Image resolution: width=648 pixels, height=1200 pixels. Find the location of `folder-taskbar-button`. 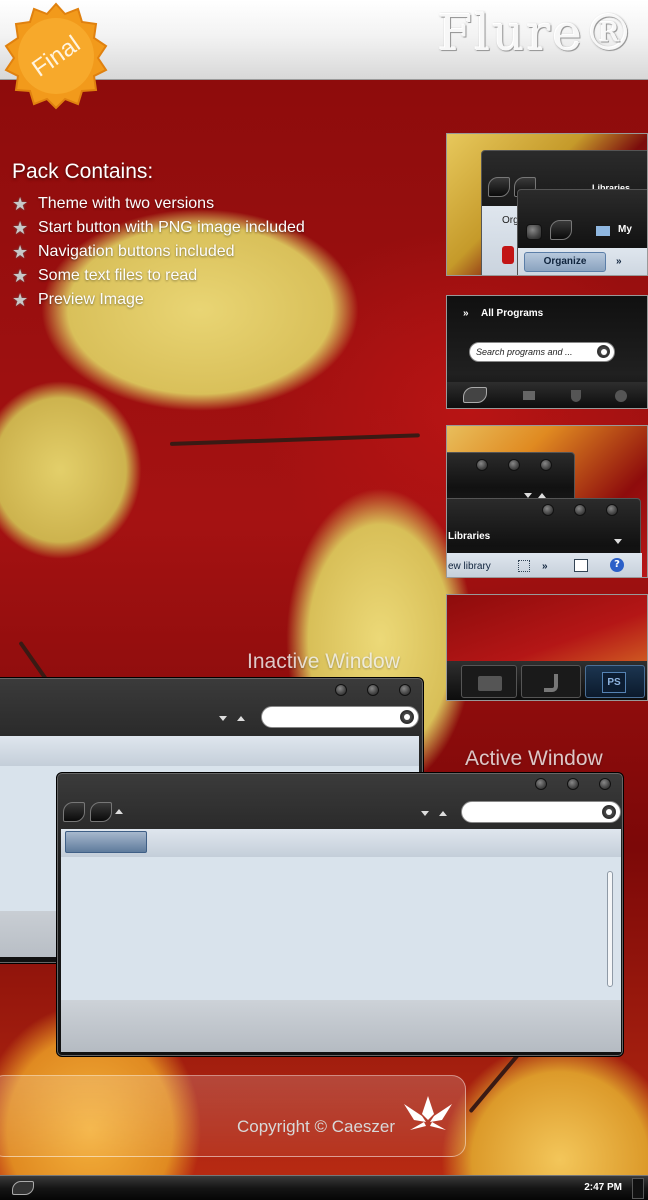

folder-taskbar-button is located at coordinates (489, 681).